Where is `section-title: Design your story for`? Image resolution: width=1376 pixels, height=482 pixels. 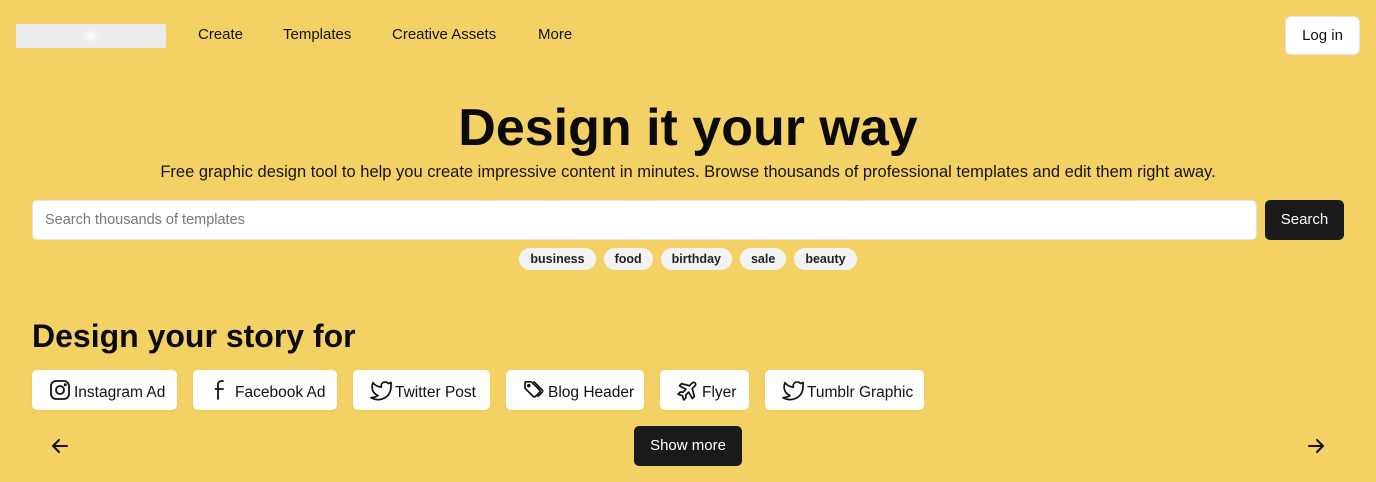 section-title: Design your story for is located at coordinates (194, 336).